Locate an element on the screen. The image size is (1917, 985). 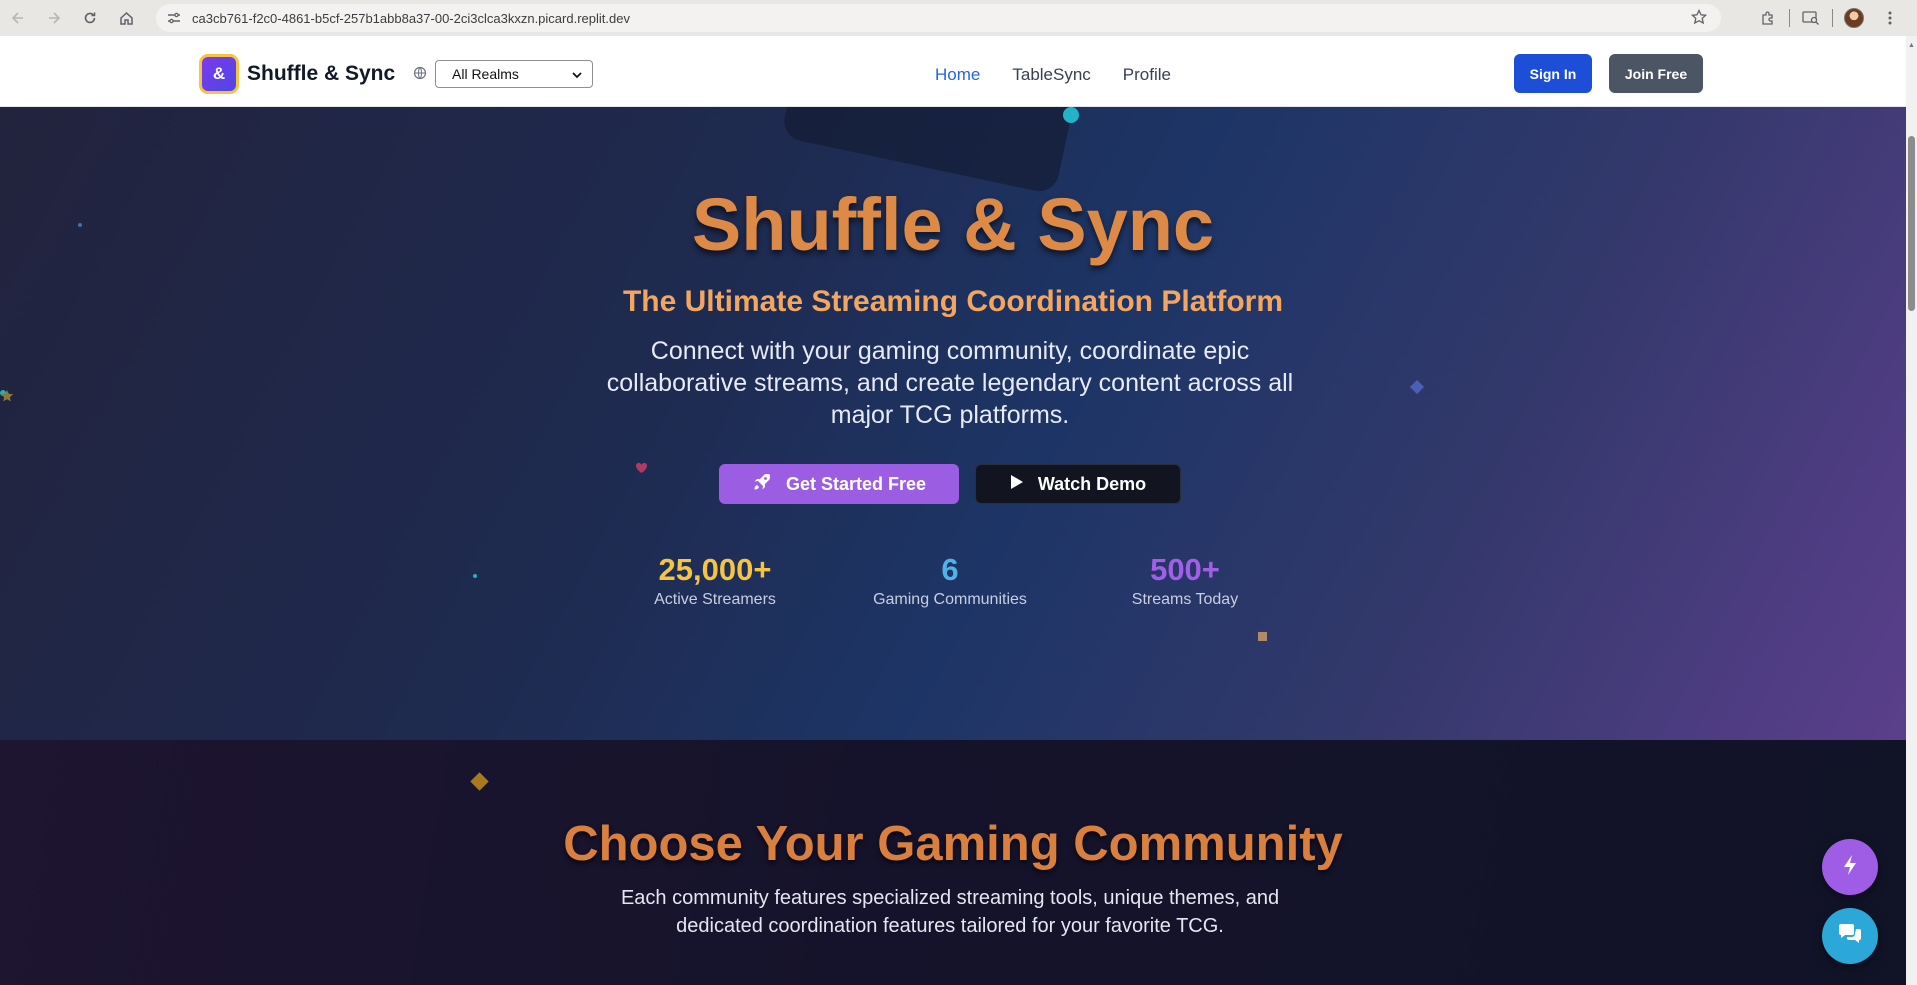
sign-in-button: Sign In is located at coordinates (1553, 73).